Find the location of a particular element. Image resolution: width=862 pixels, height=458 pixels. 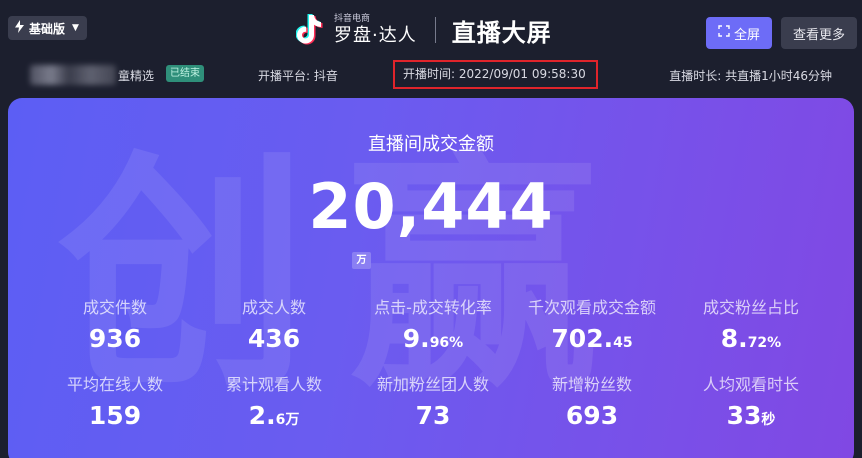

stat-label: 新加粉丝团人数 is located at coordinates (432, 384).